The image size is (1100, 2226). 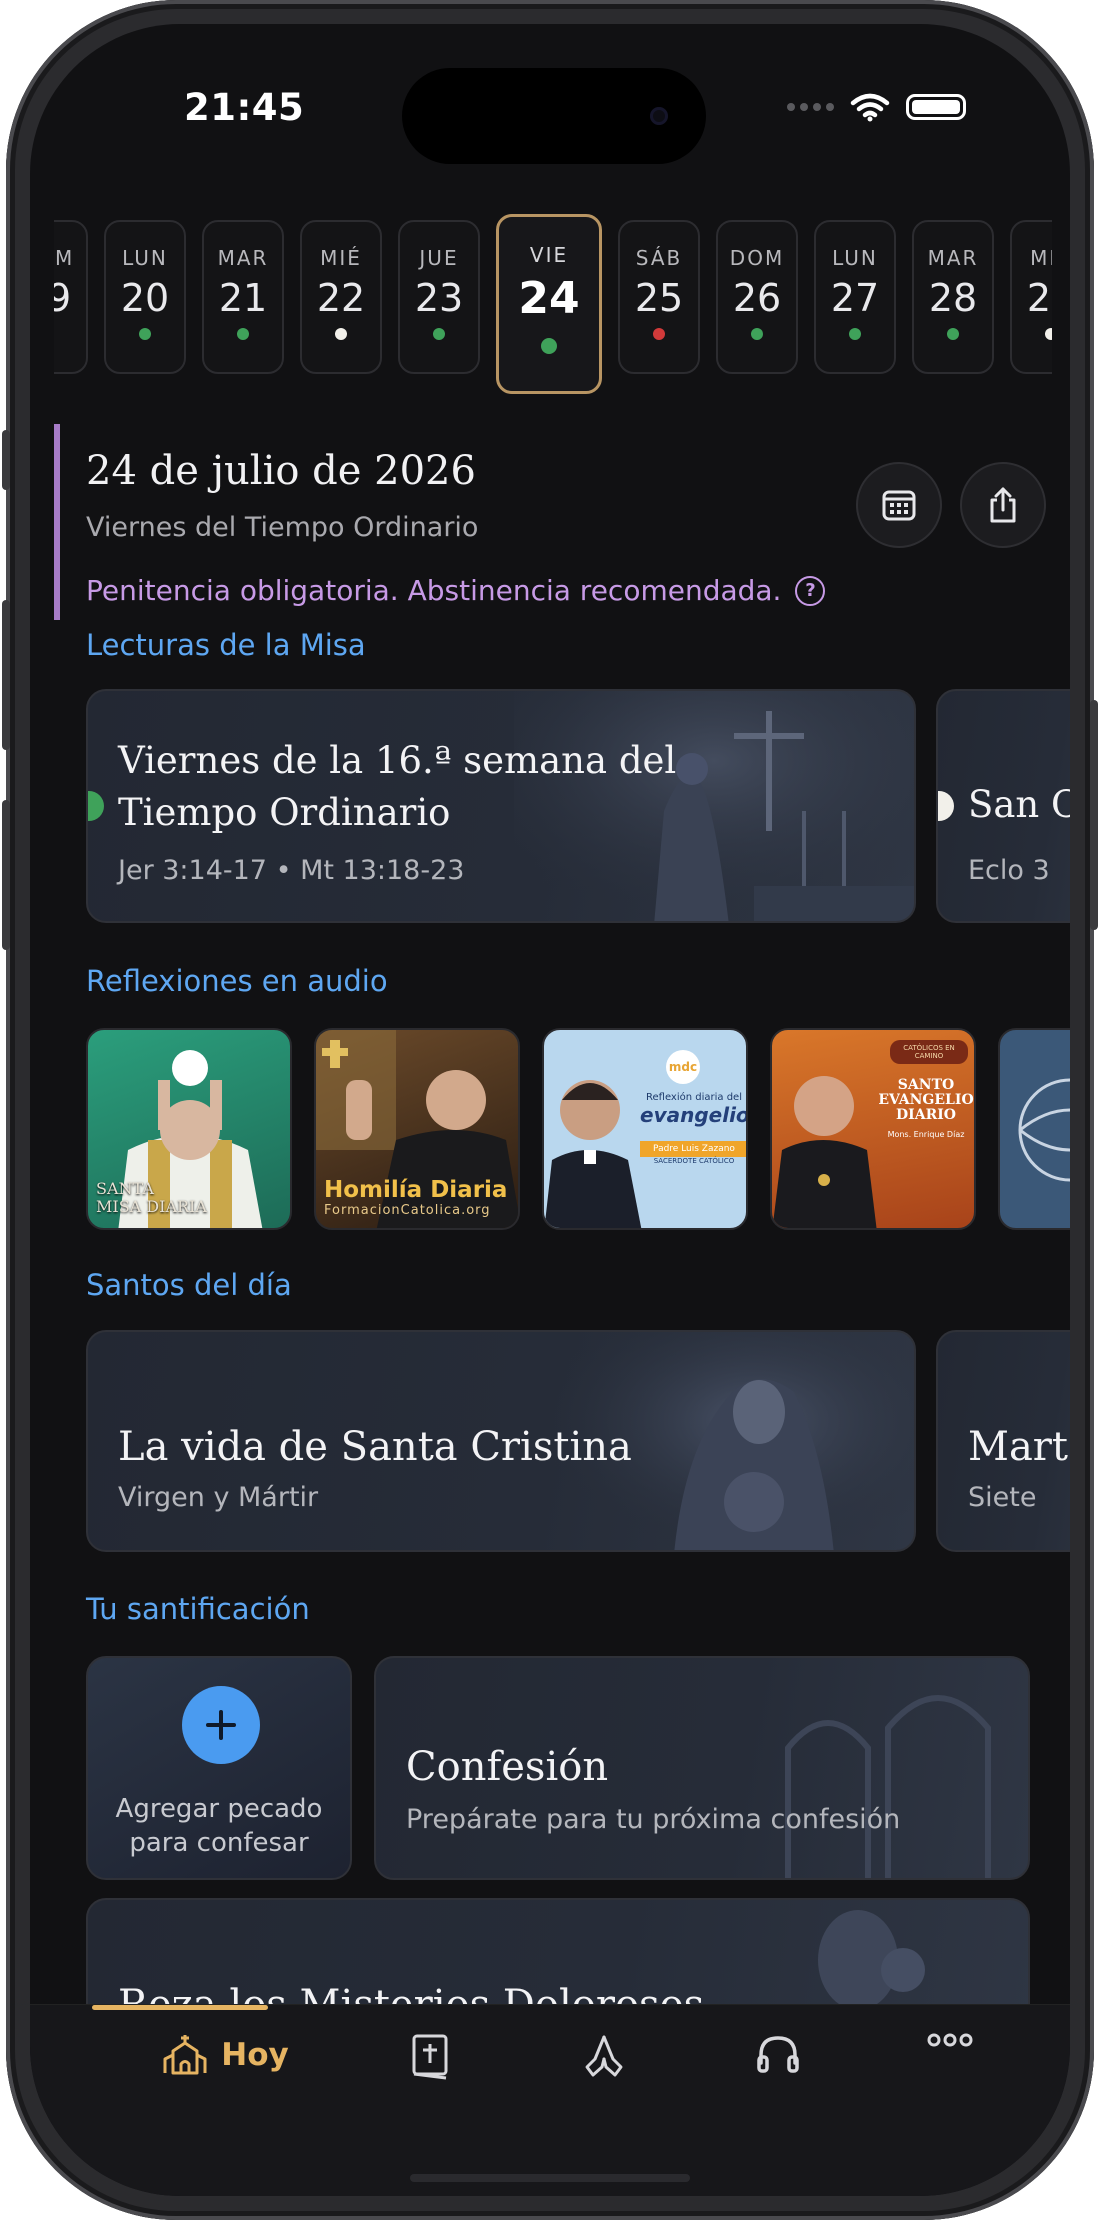 What do you see at coordinates (198, 1609) in the screenshot?
I see `sanctification-section-title: Tu santificación` at bounding box center [198, 1609].